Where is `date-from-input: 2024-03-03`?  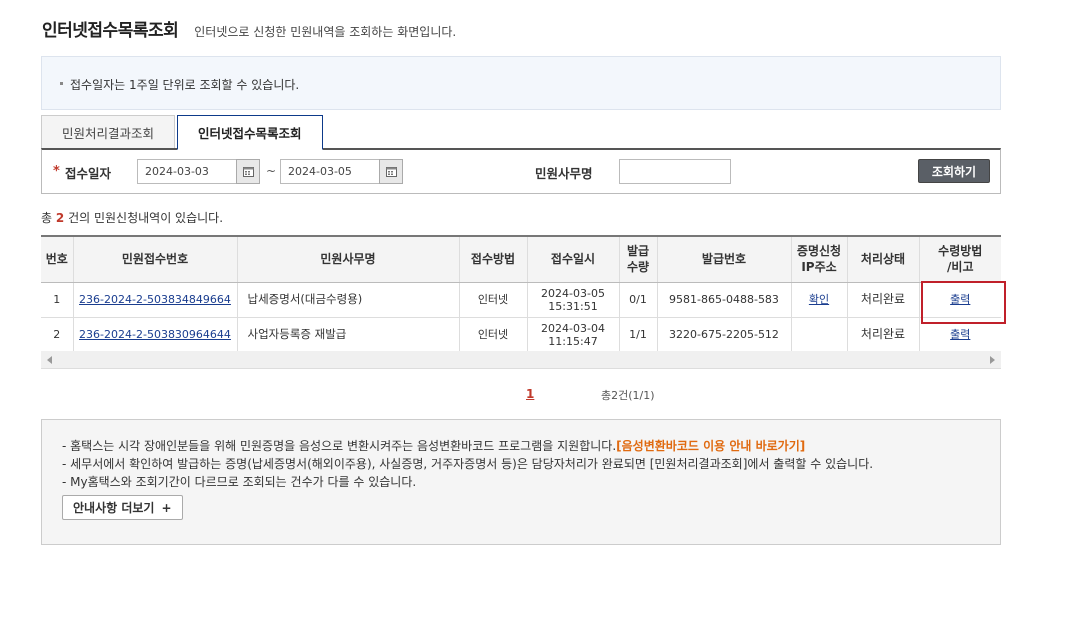 date-from-input: 2024-03-03 is located at coordinates (187, 171).